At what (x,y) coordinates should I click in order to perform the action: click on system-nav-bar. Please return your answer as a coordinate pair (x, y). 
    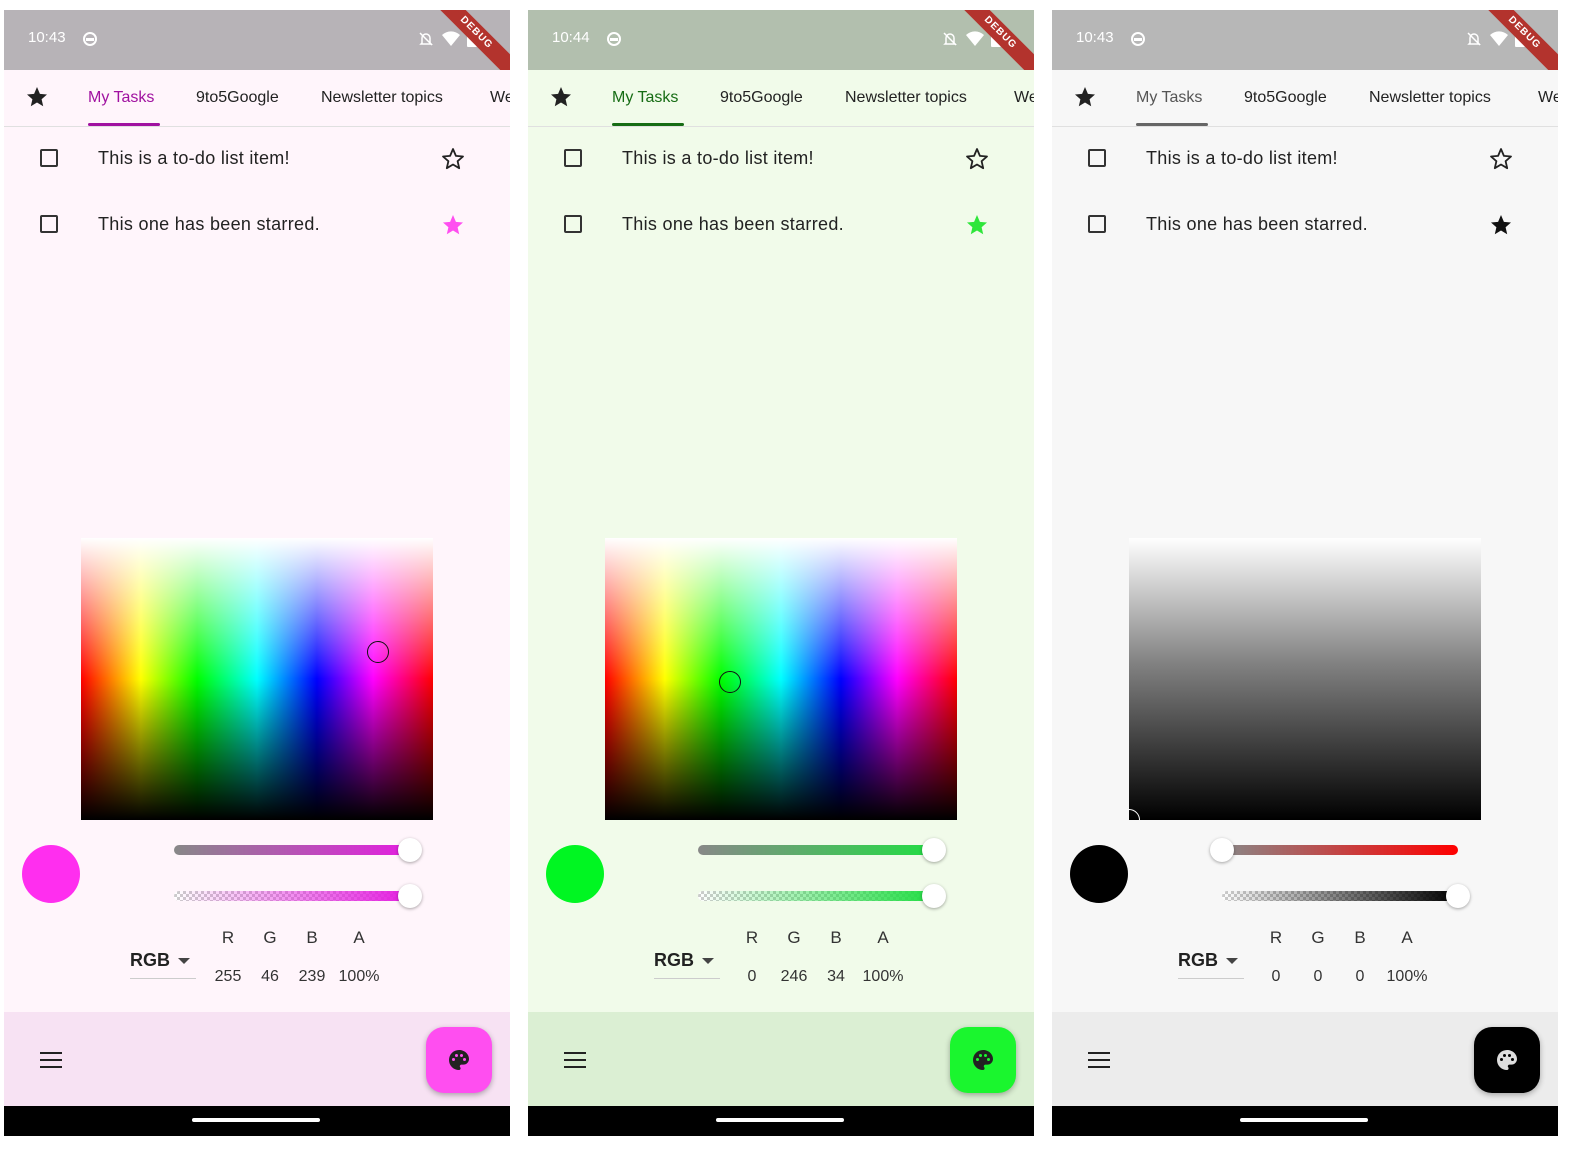
    Looking at the image, I should click on (781, 1121).